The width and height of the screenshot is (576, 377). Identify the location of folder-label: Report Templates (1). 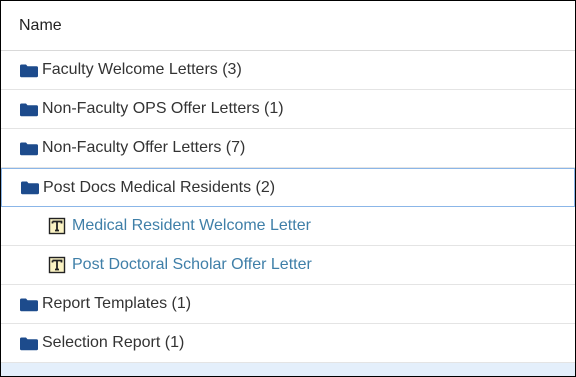
(117, 303).